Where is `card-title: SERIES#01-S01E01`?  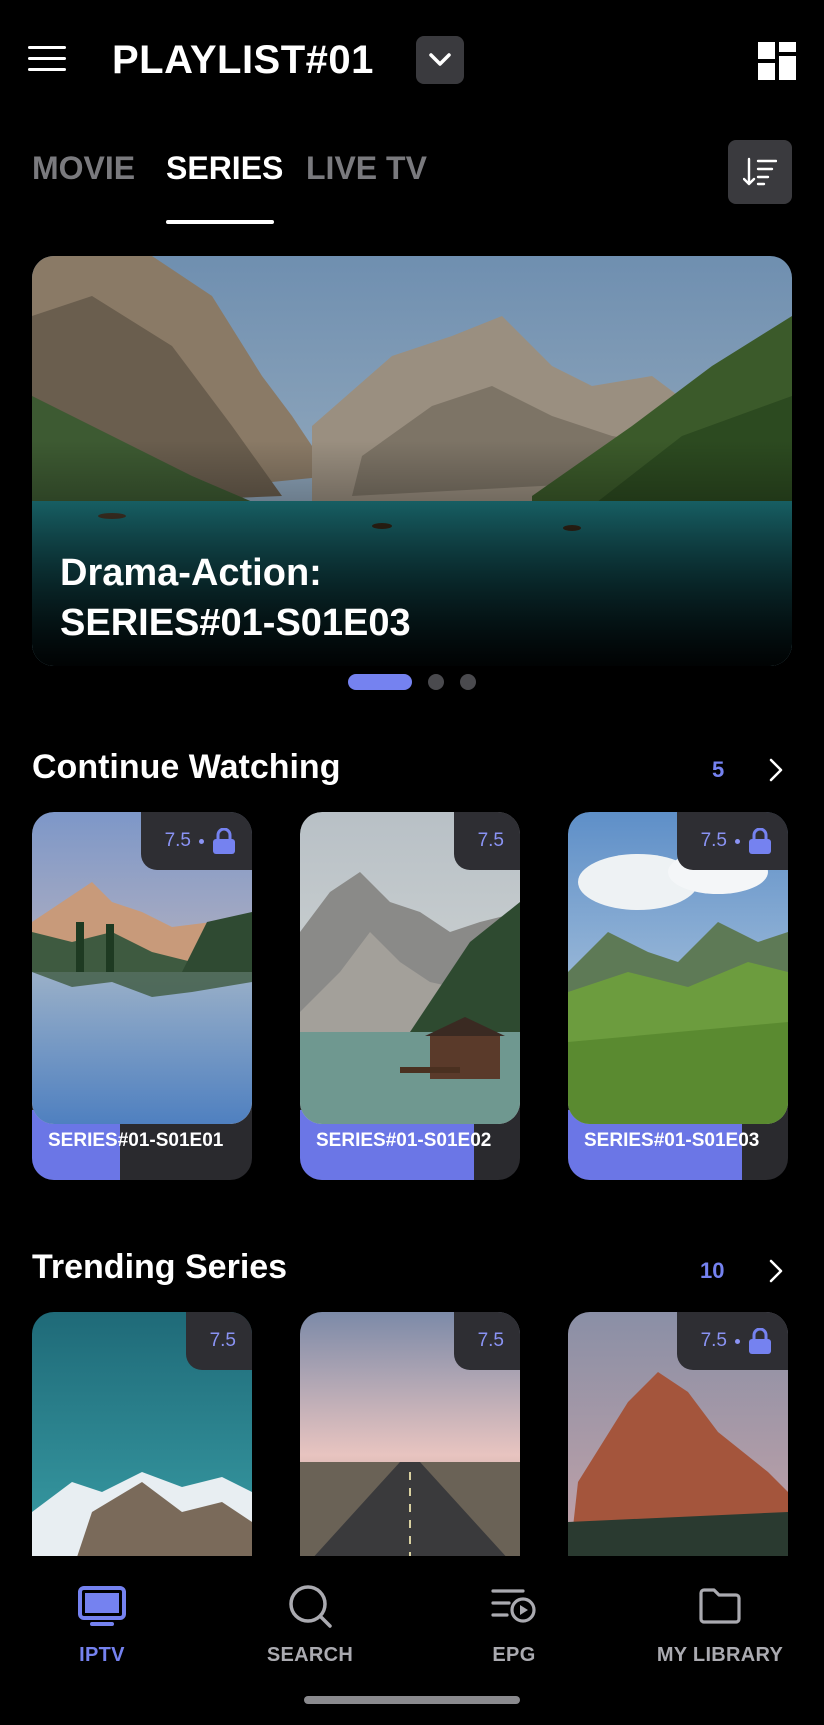
card-title: SERIES#01-S01E01 is located at coordinates (136, 1140).